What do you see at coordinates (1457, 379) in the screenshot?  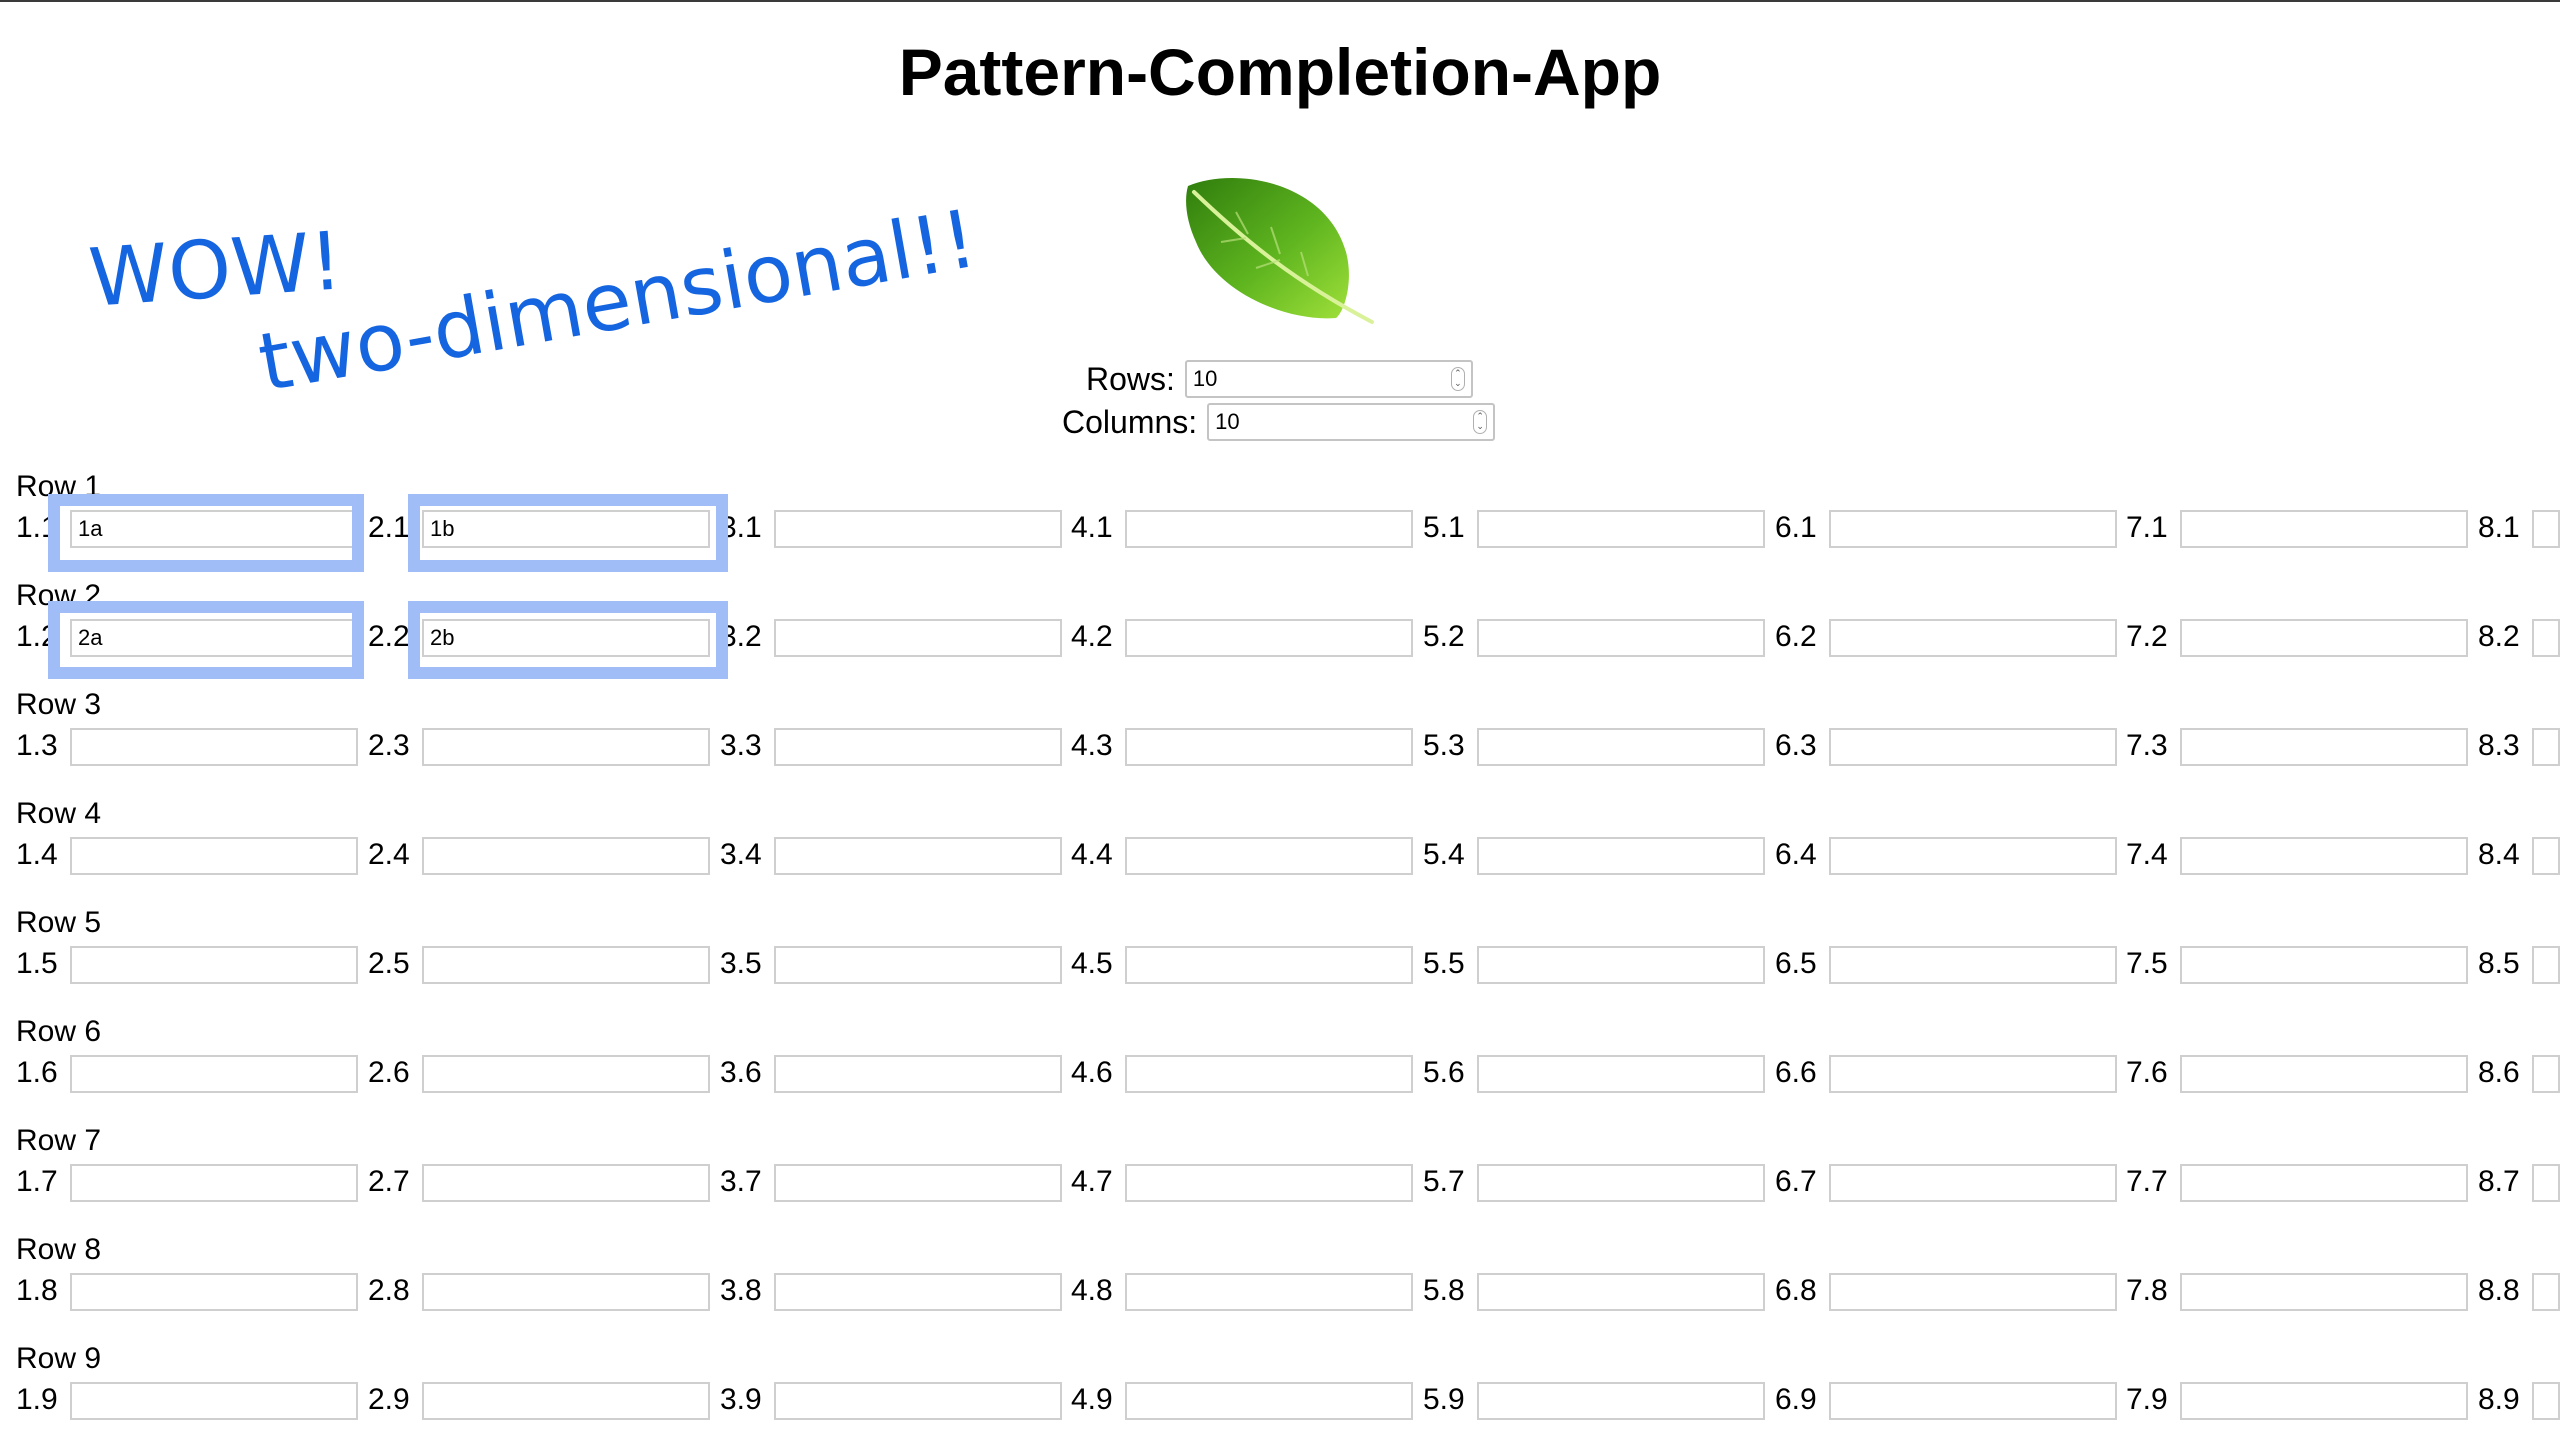 I see `rows-stepper-icon: ⌃ ⌄` at bounding box center [1457, 379].